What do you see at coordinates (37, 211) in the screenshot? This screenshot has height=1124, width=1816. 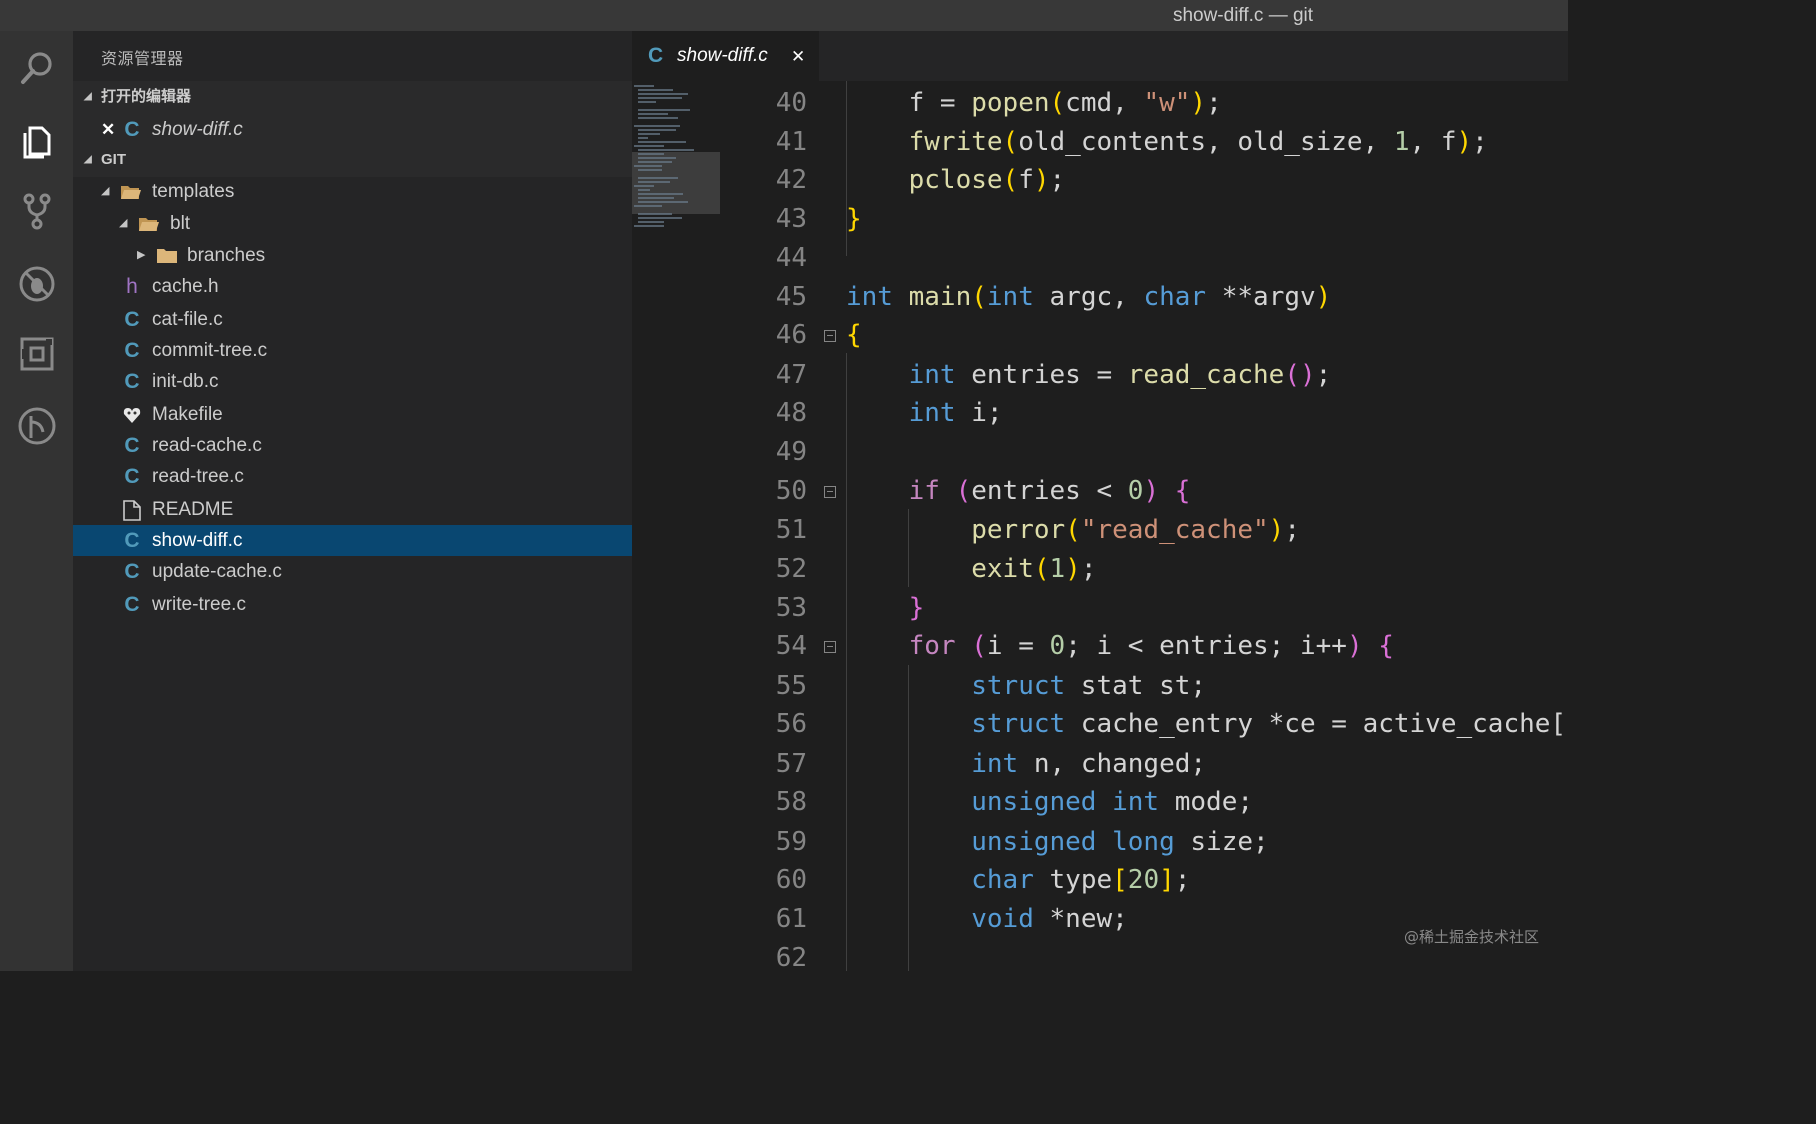 I see `source-control-icon` at bounding box center [37, 211].